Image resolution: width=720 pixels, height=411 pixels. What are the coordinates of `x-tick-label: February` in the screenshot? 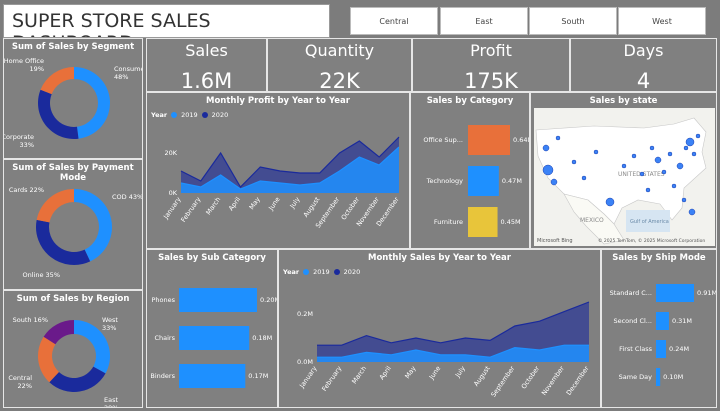 It's located at (190, 209).